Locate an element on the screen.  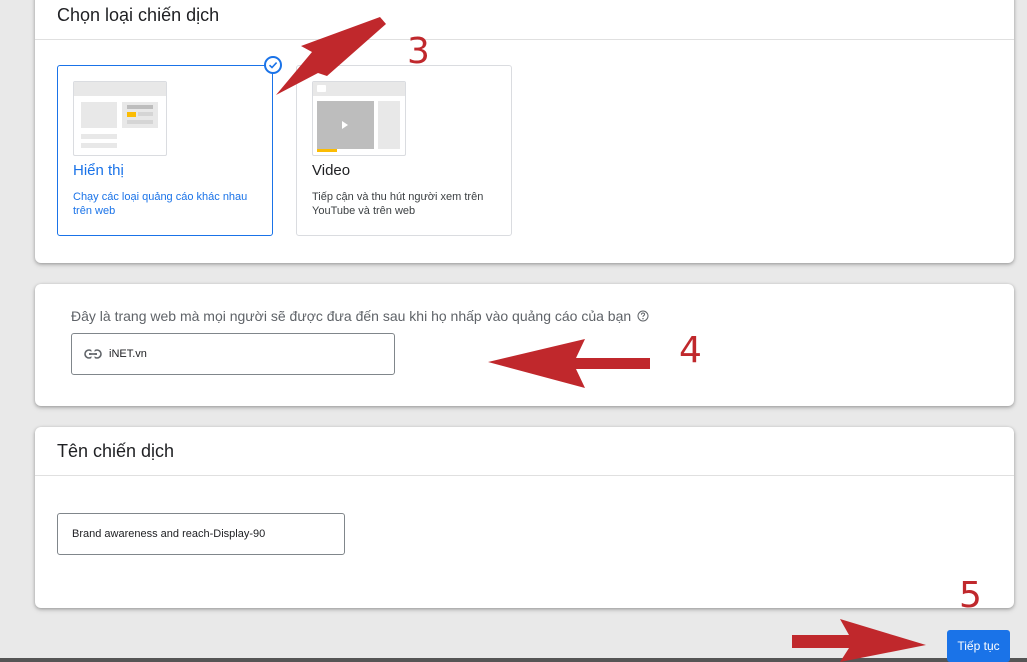
annotation-number-3: 3 is located at coordinates (418, 51).